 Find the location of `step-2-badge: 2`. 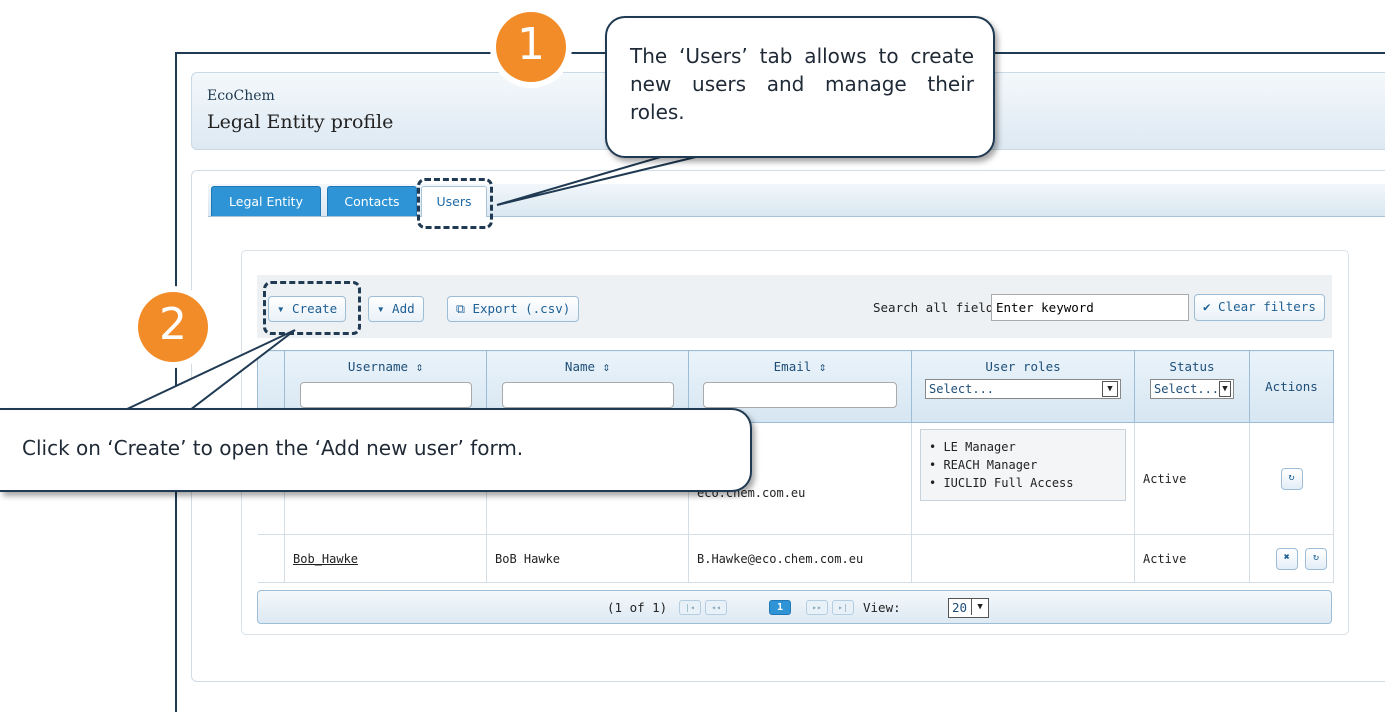

step-2-badge: 2 is located at coordinates (173, 327).